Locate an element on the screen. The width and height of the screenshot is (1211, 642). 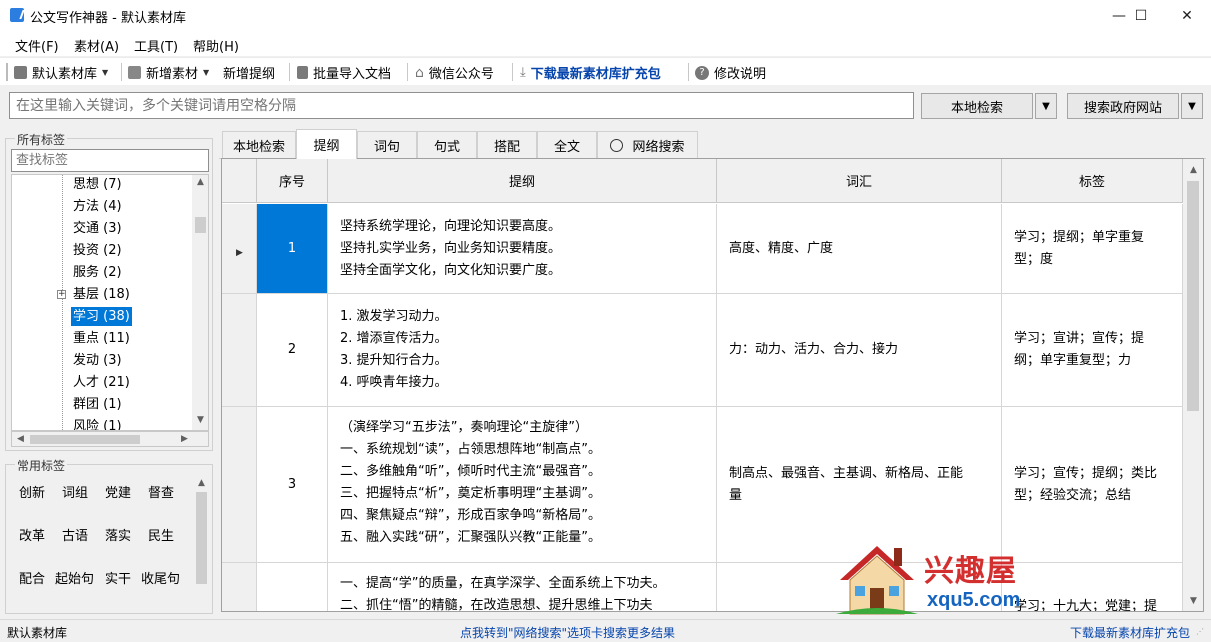
tree-item: 投资 (2) is located at coordinates (97, 250).